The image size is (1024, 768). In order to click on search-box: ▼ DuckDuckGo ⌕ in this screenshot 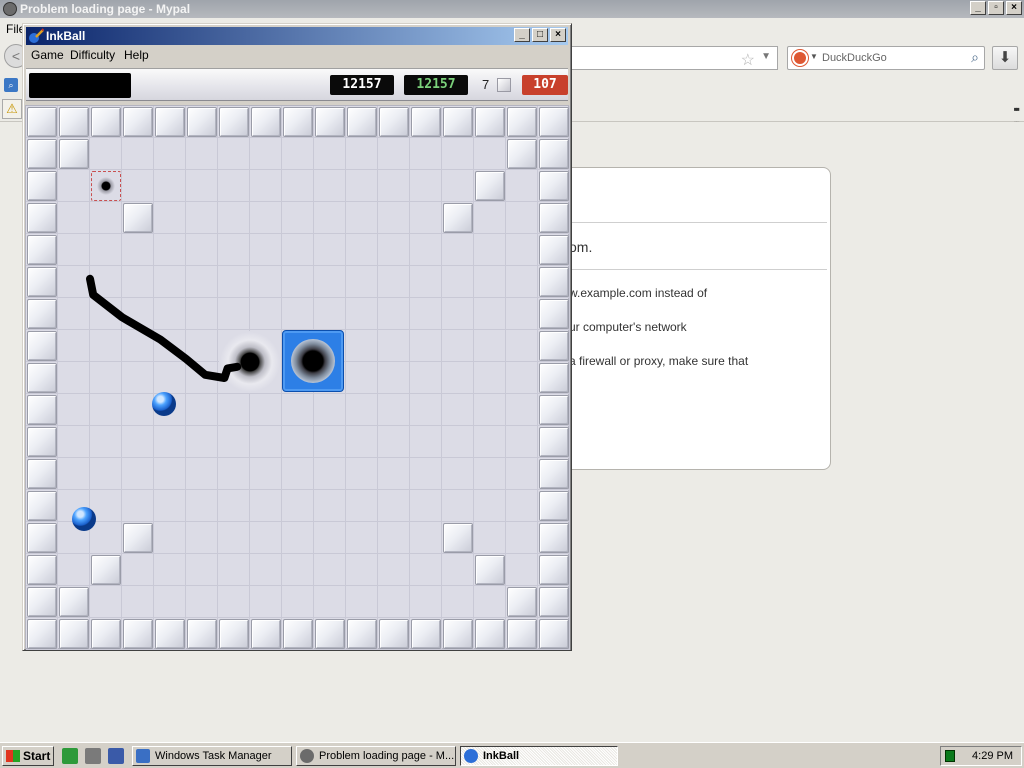, I will do `click(886, 58)`.